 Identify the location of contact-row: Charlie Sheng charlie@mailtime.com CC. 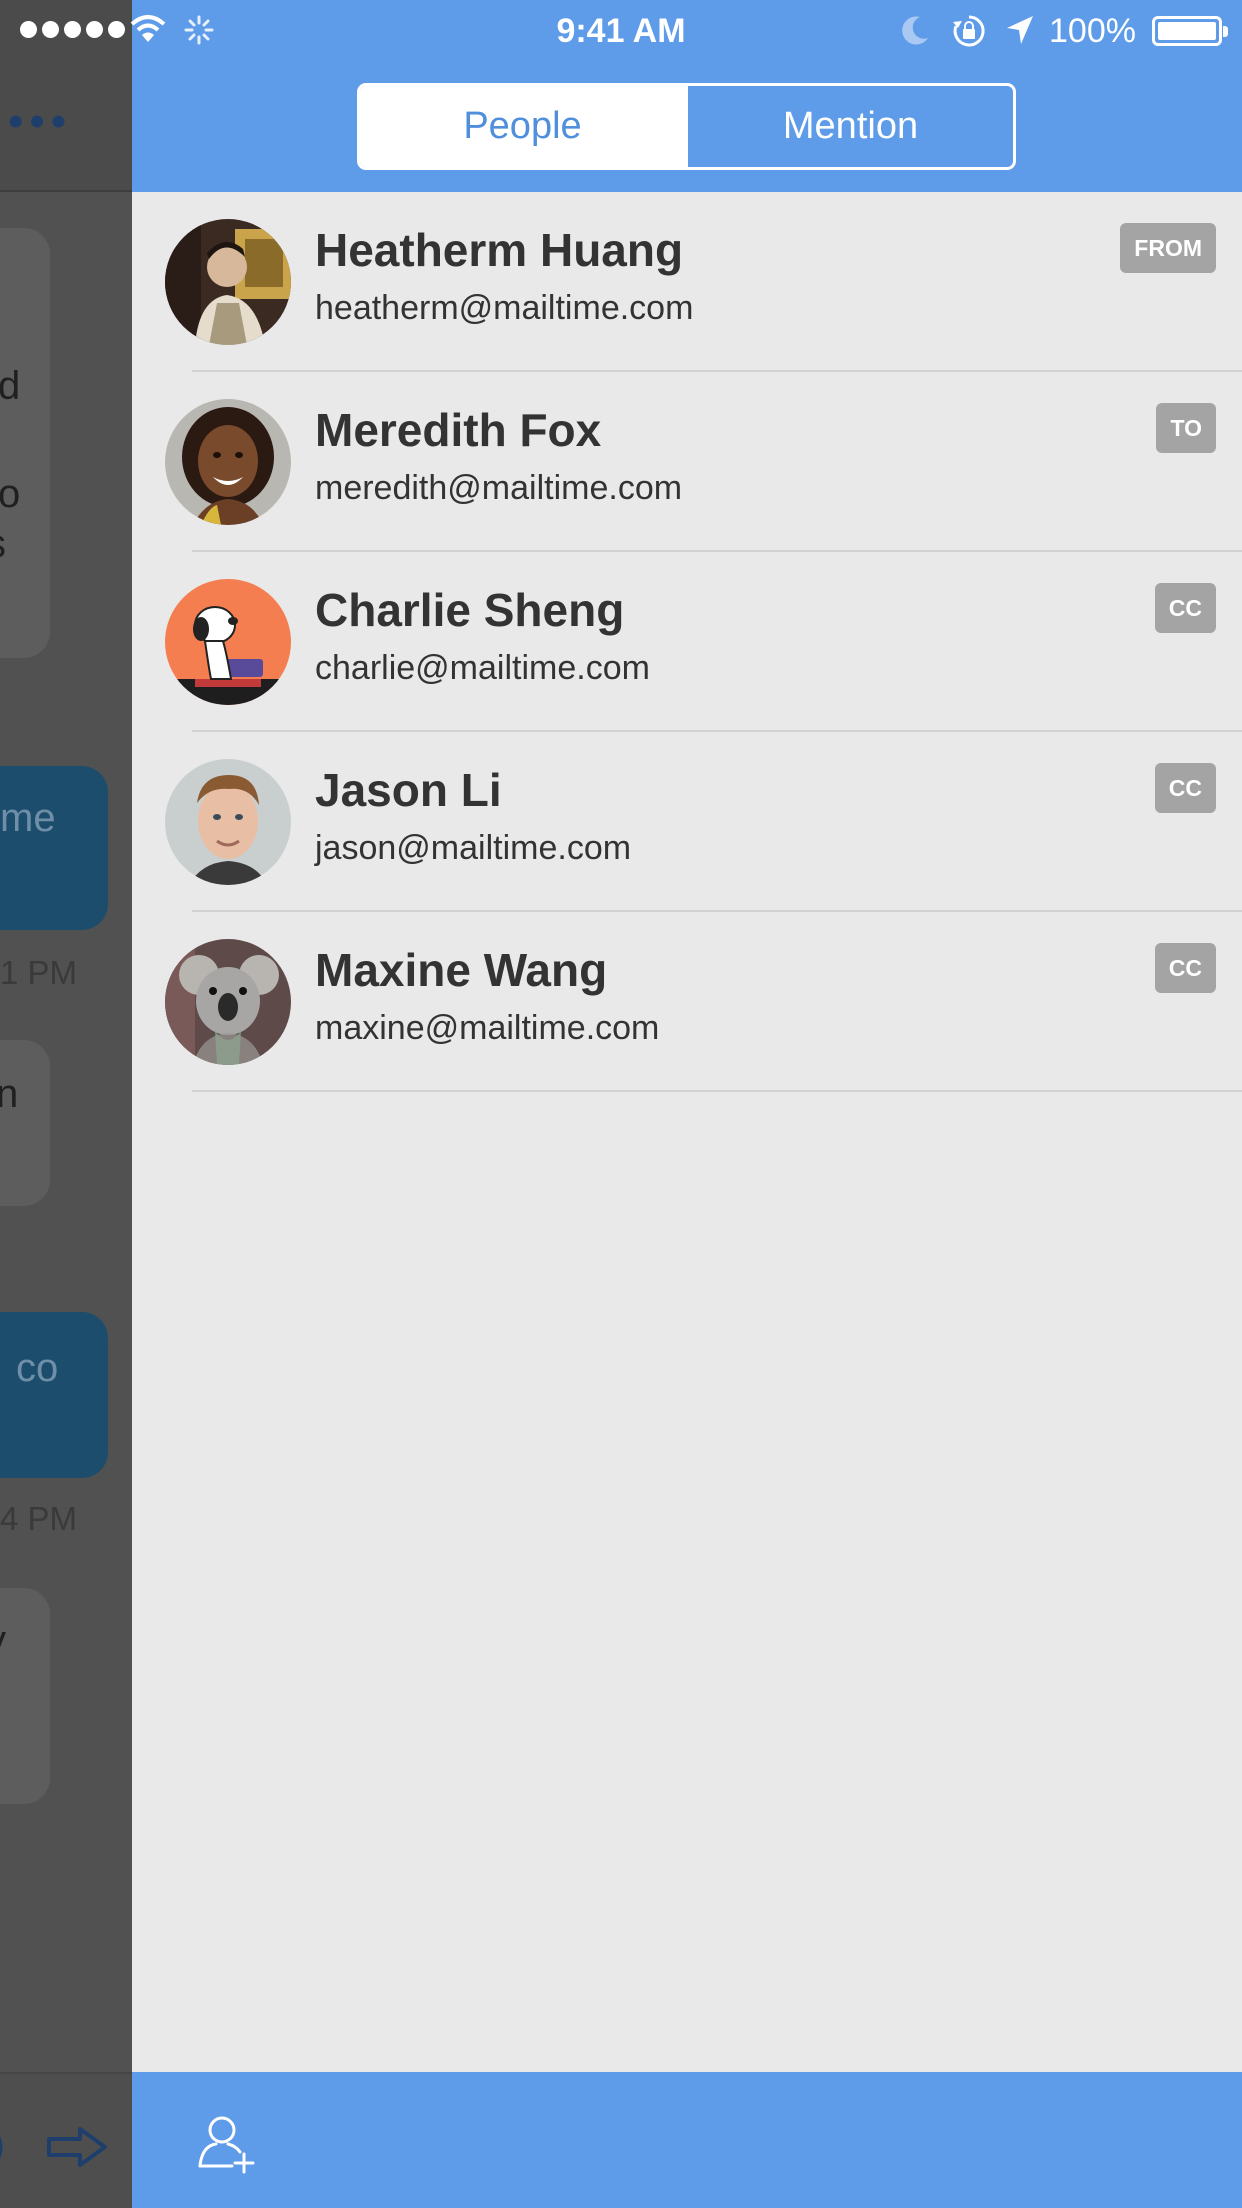
(687, 642).